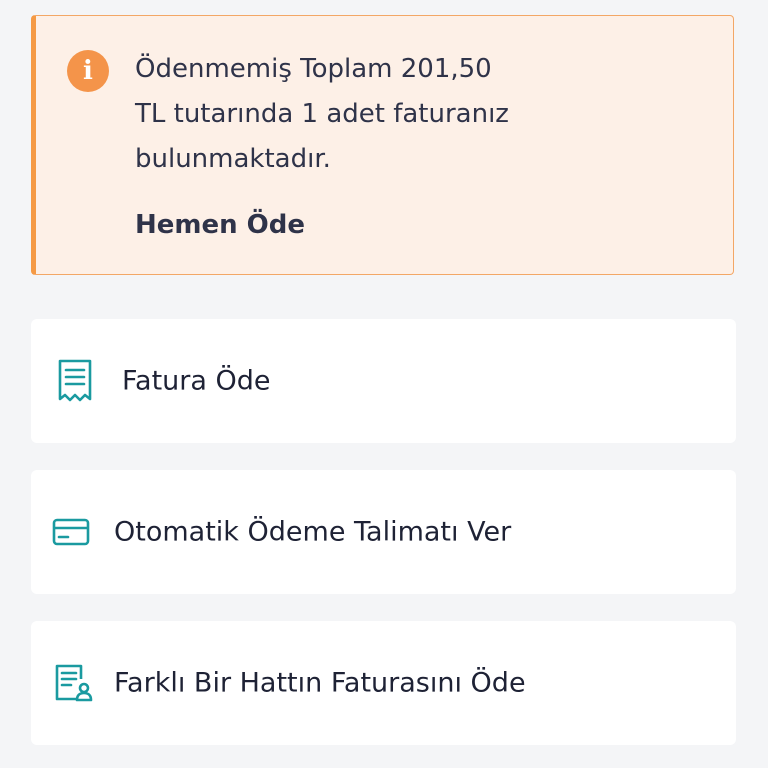  Describe the element at coordinates (233, 159) in the screenshot. I see `notice-message-line-3: bulunmaktadır.` at that location.